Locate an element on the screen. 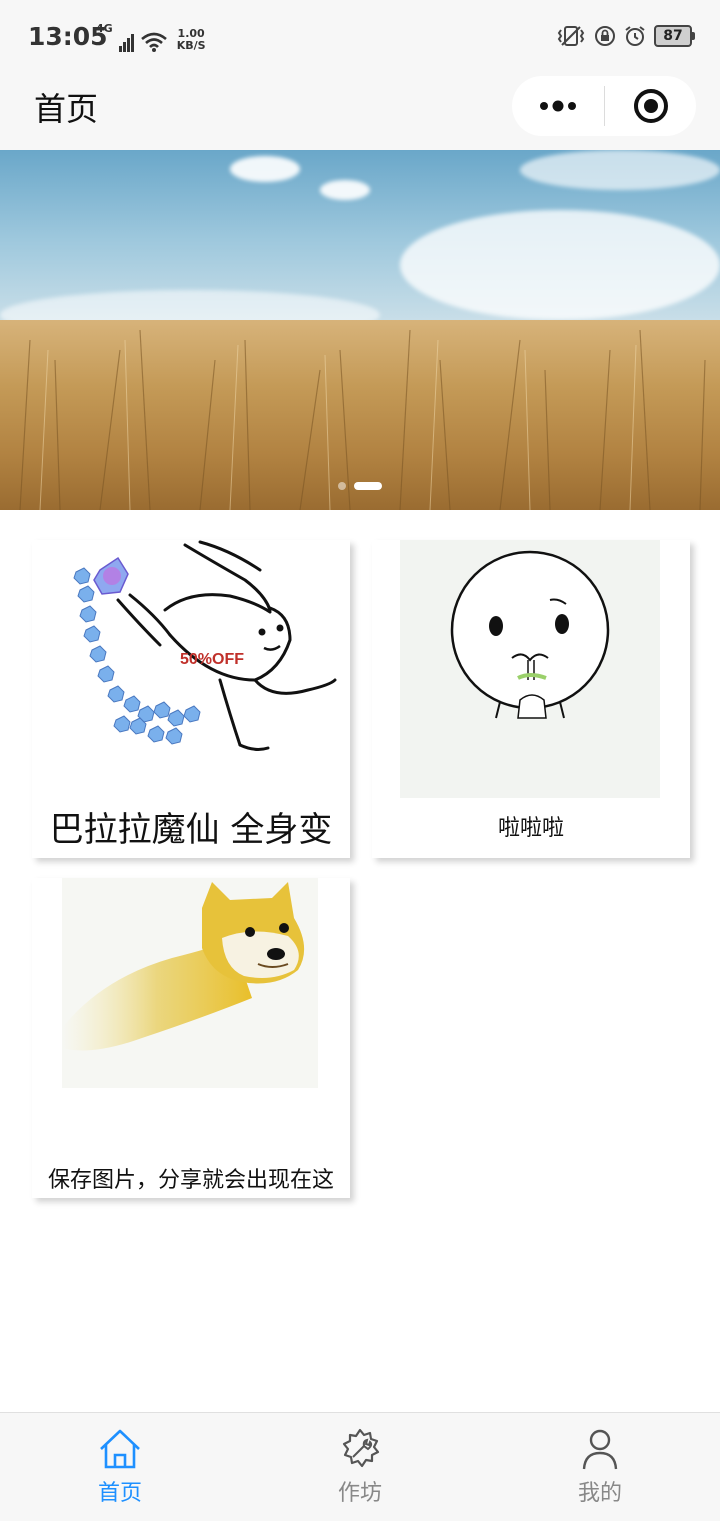 The height and width of the screenshot is (1521, 720). card-caption: 巴拉拉魔仙 全身变 is located at coordinates (191, 830).